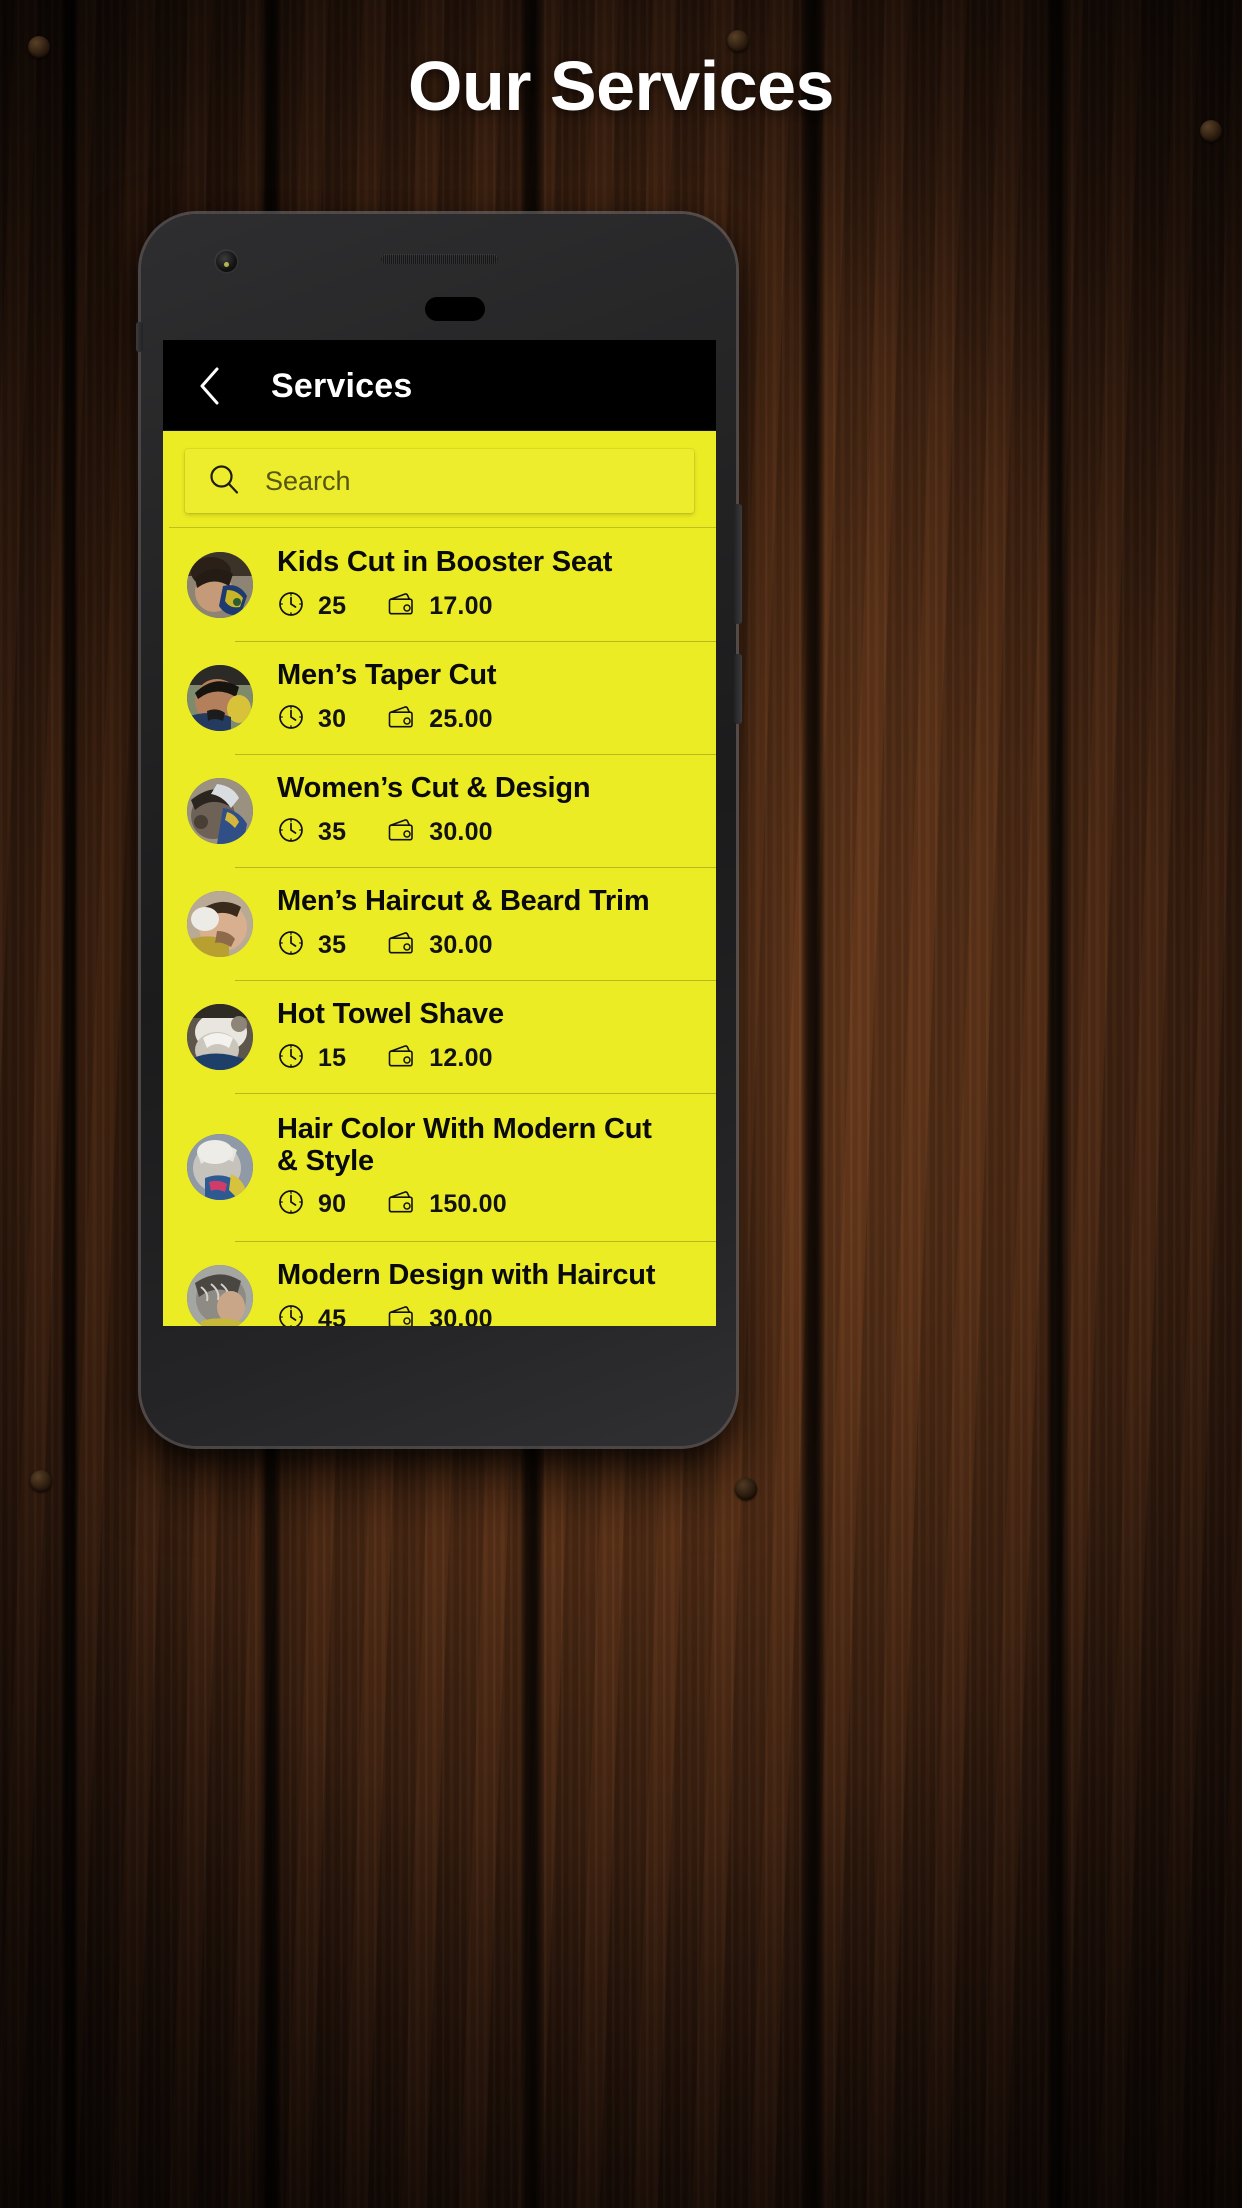  I want to click on chevron-left-icon, so click(210, 386).